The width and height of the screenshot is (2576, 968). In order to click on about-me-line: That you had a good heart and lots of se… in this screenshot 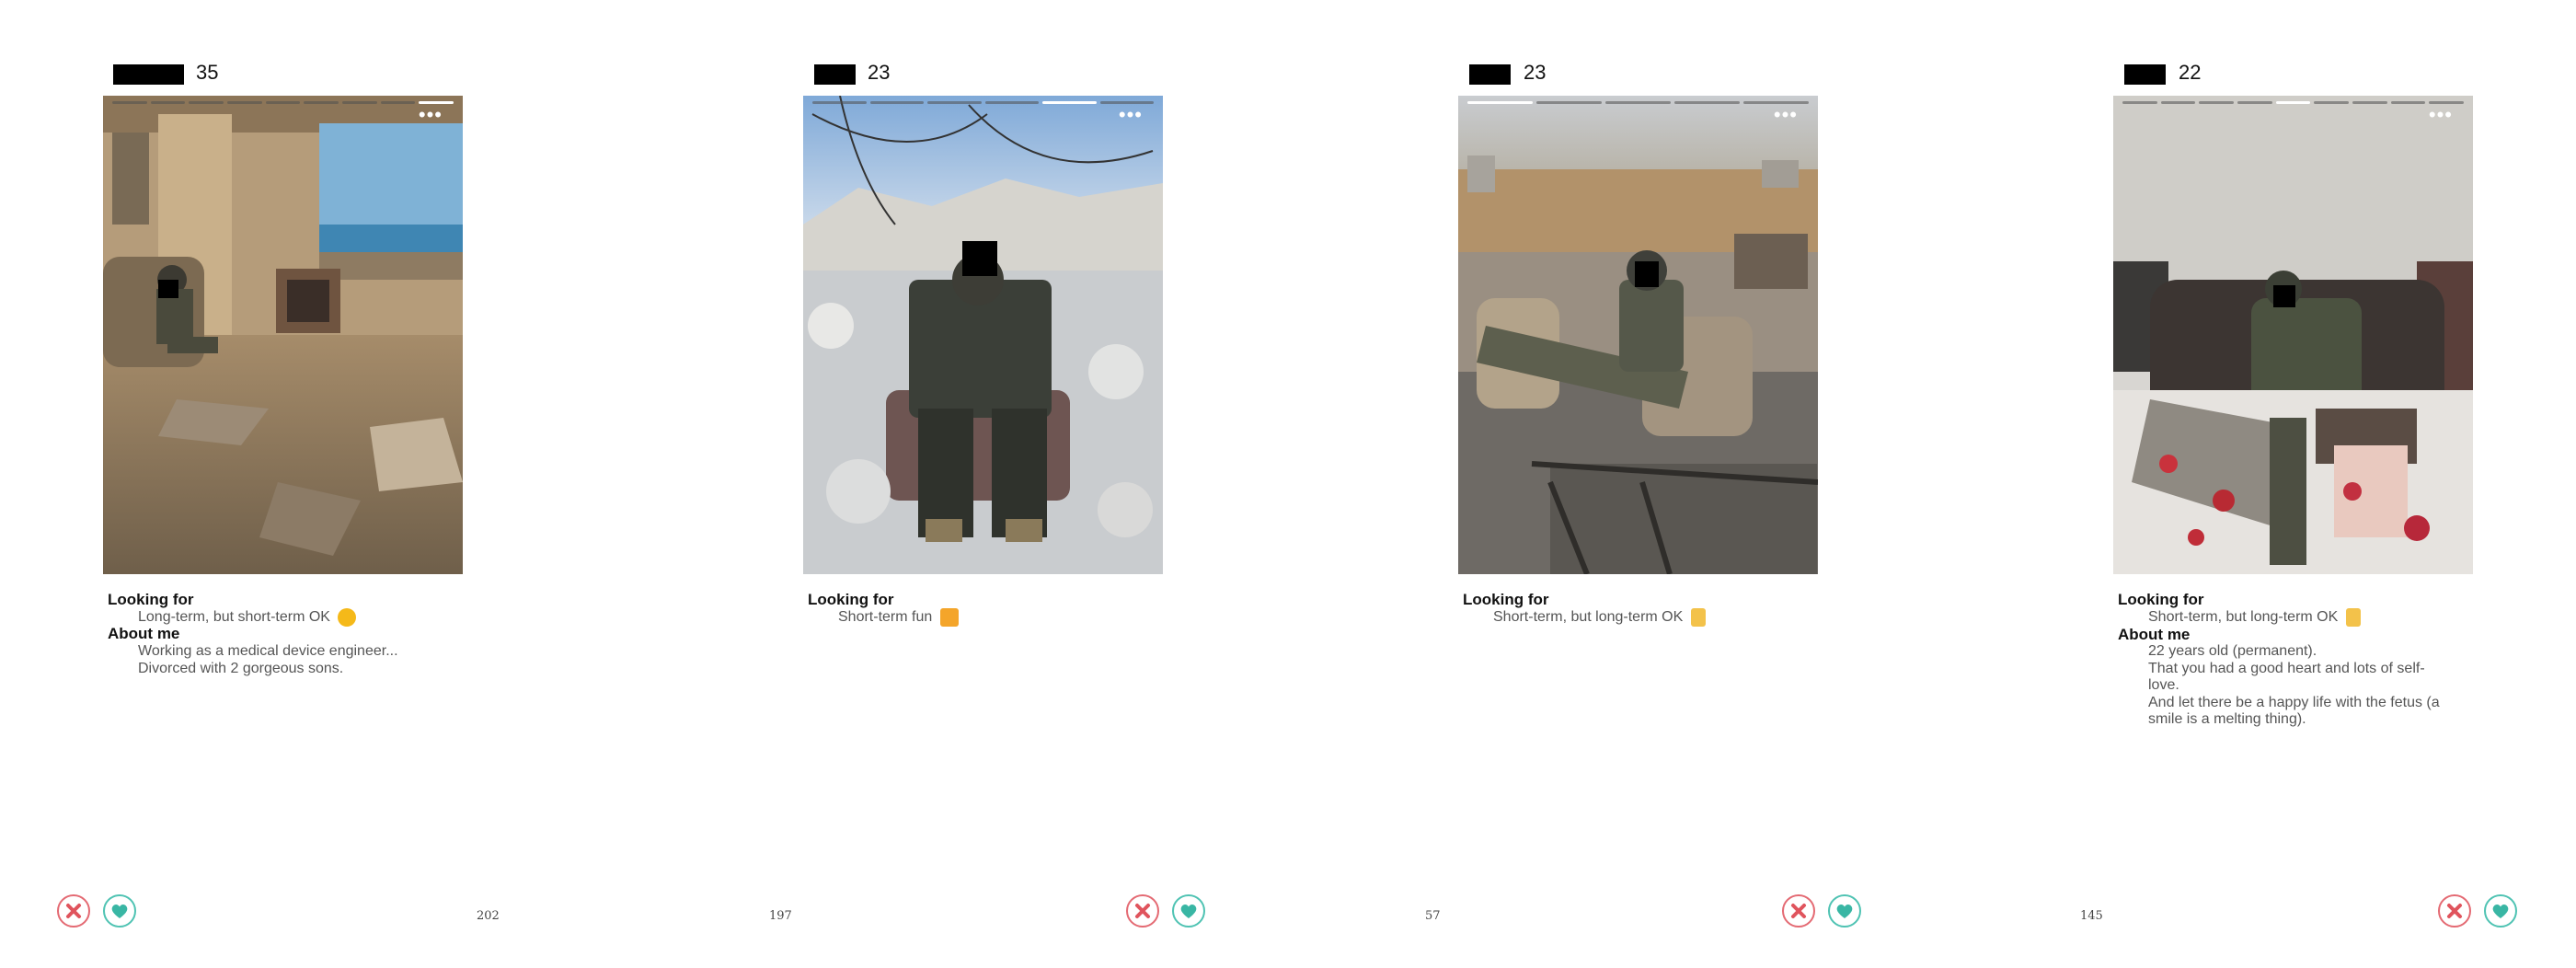, I will do `click(2286, 669)`.